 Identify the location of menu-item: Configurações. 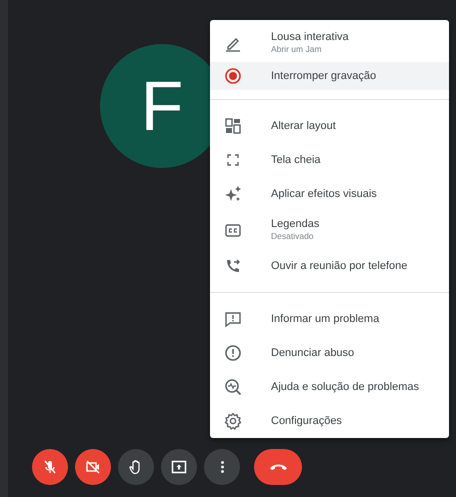
(329, 421).